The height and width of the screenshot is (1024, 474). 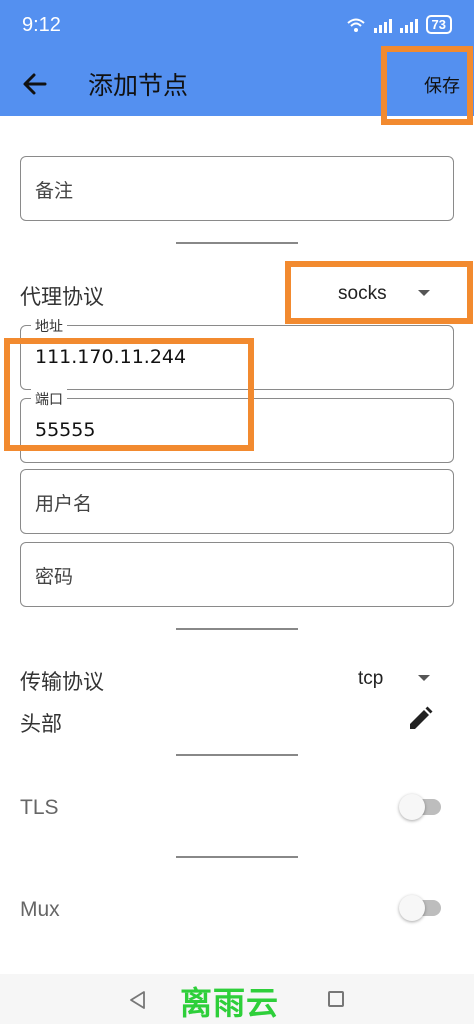 What do you see at coordinates (62, 297) in the screenshot?
I see `proxy-protocol-label: 代理协议` at bounding box center [62, 297].